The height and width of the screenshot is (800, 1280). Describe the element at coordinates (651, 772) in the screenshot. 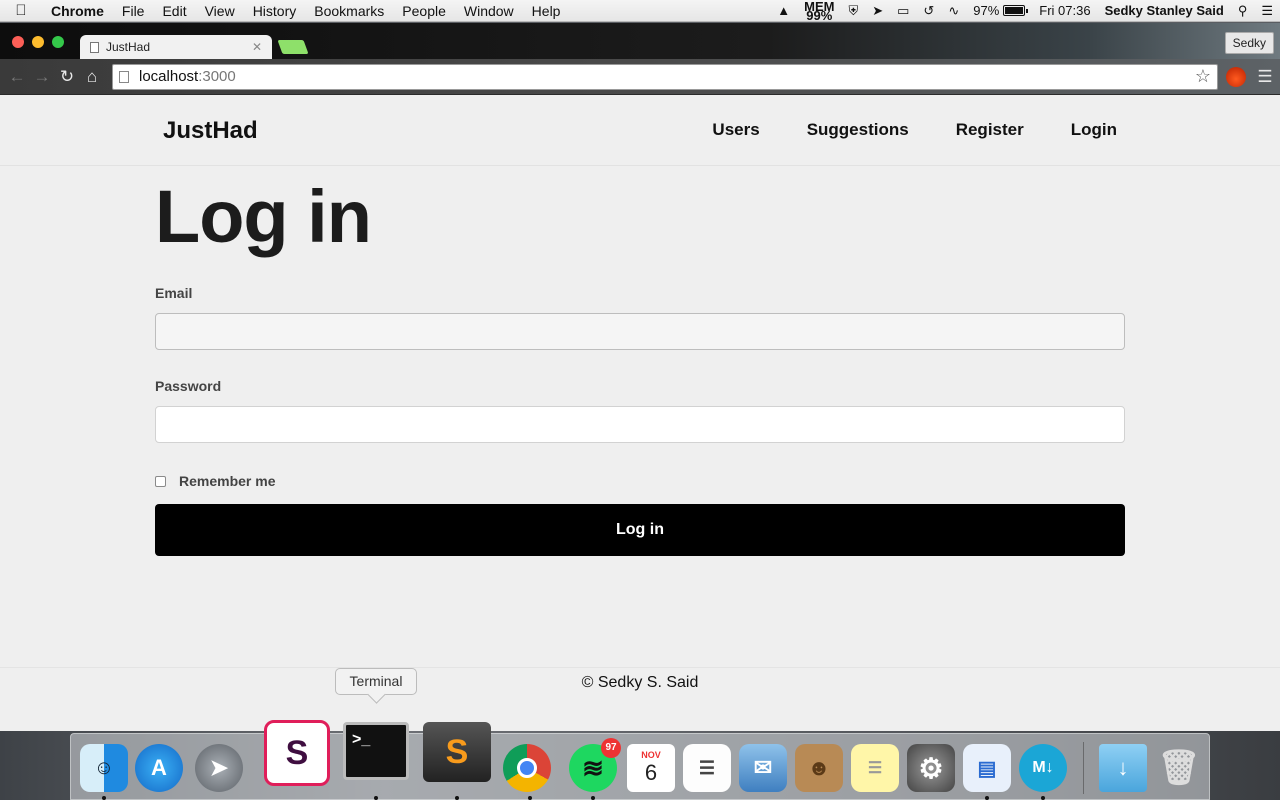

I see `calendar-day: 6` at that location.